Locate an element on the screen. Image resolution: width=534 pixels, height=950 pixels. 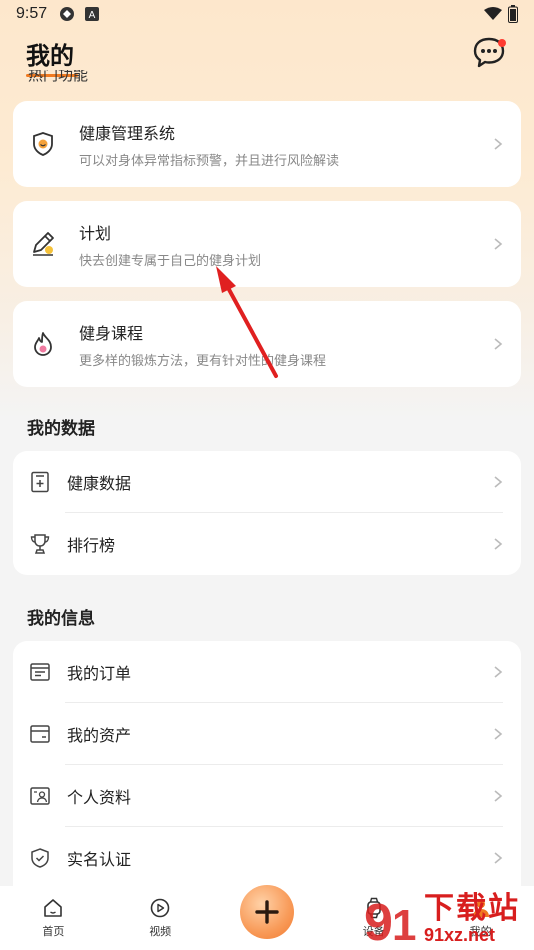
svg-text: A is located at coordinates (92, 15).